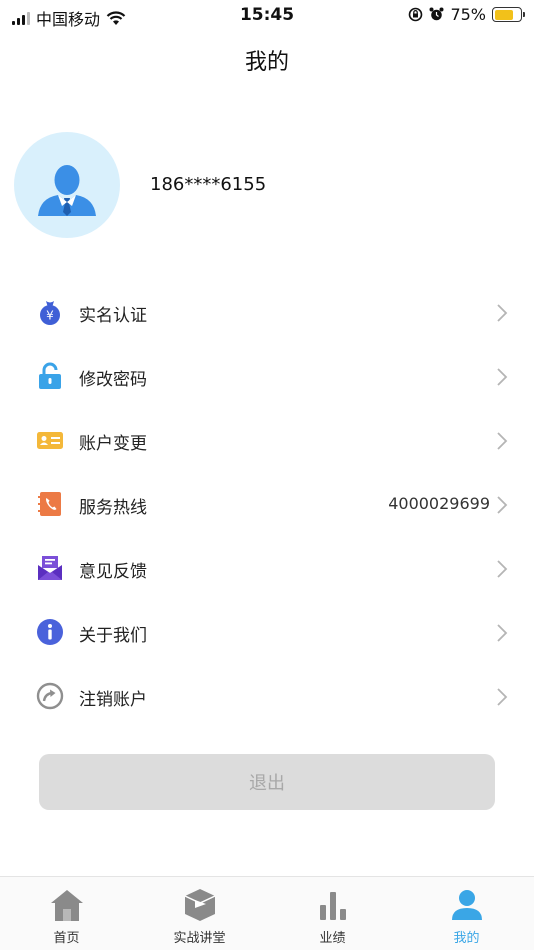 This screenshot has width=534, height=950. I want to click on money-bag-icon: ¥, so click(50, 313).